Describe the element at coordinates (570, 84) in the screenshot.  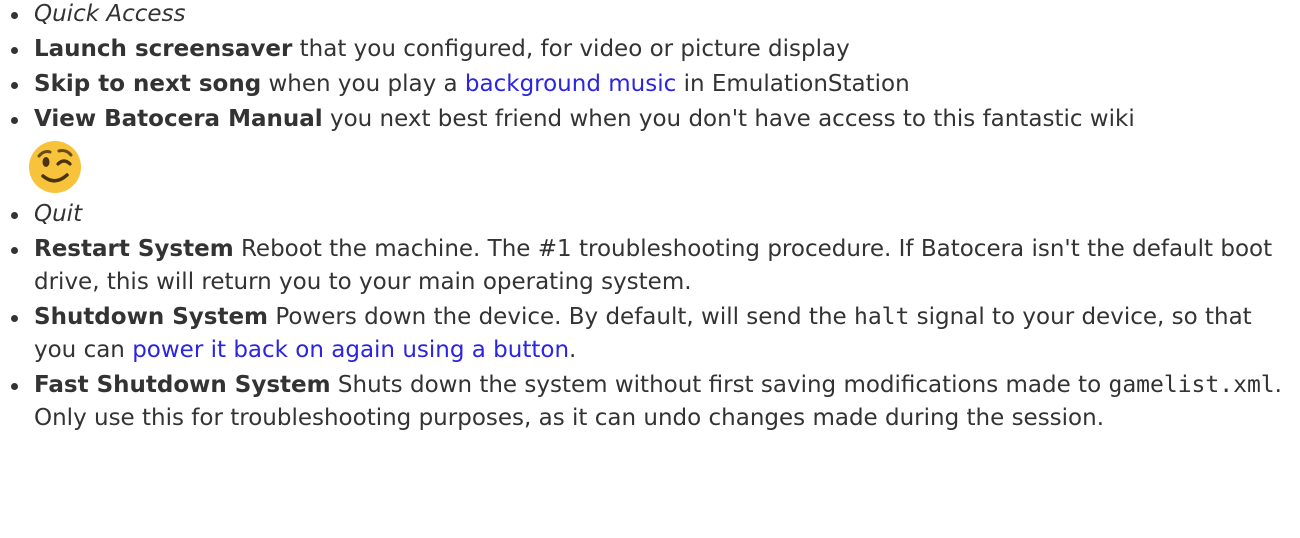
I see `background-music-link: background music` at that location.